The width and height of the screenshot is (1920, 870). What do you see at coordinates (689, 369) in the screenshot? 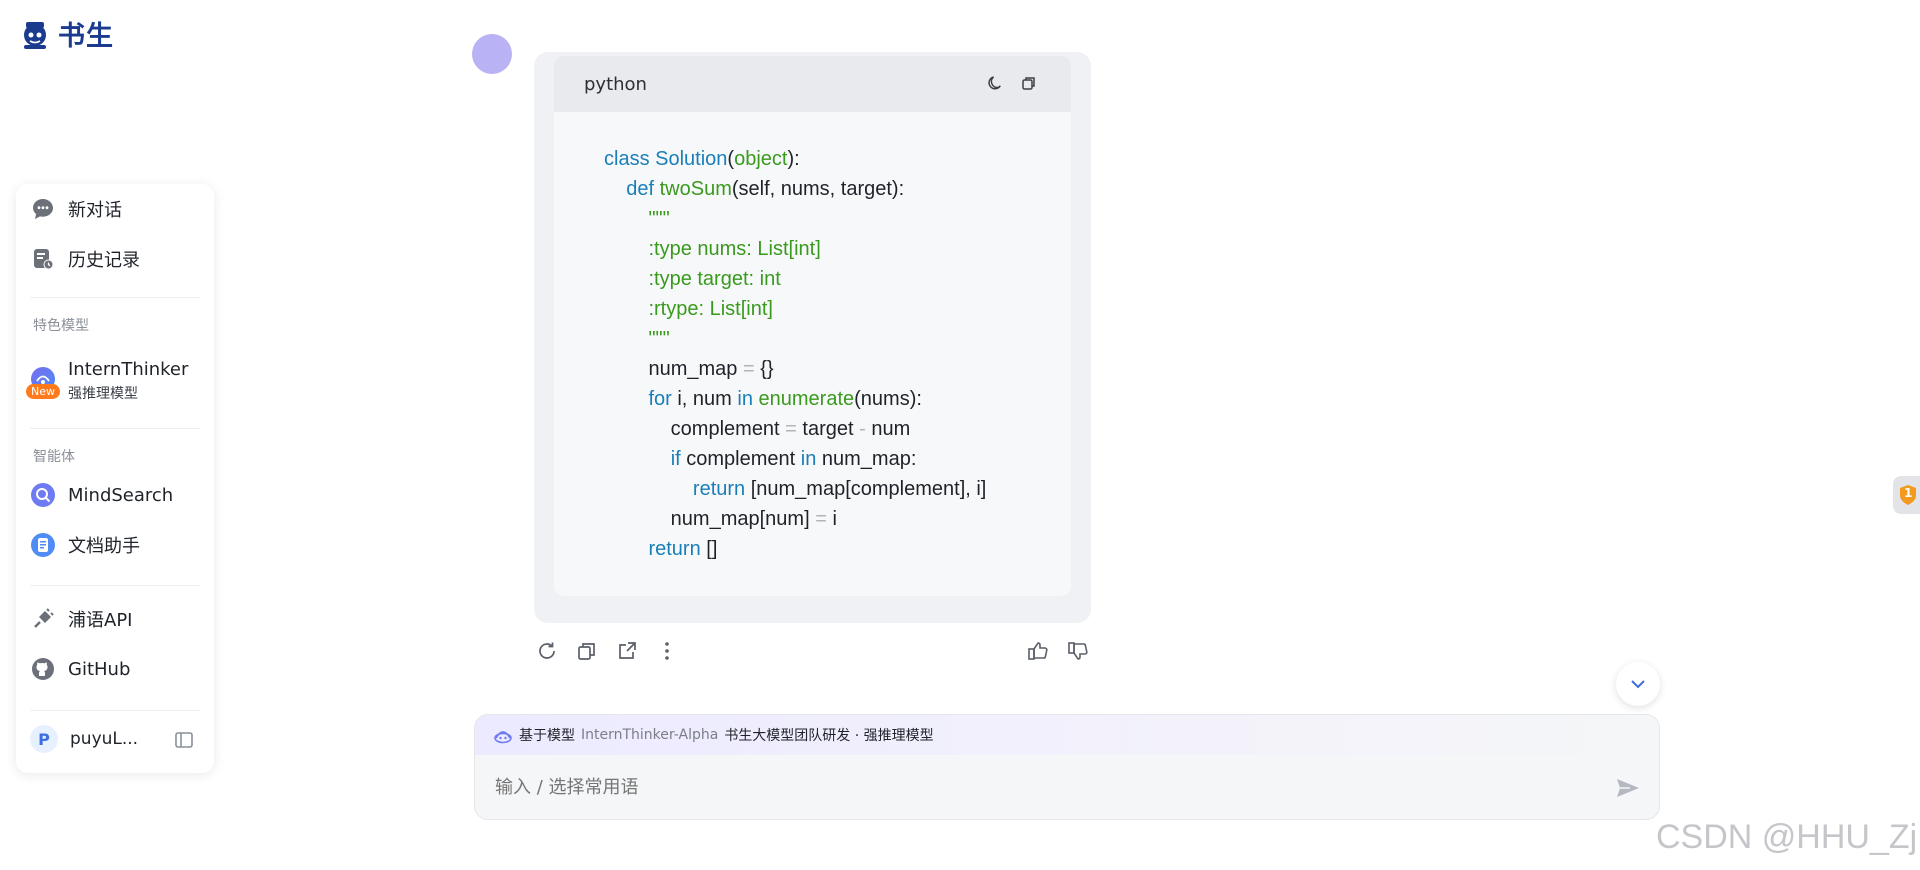
I see `code-line: num_map = {}` at bounding box center [689, 369].